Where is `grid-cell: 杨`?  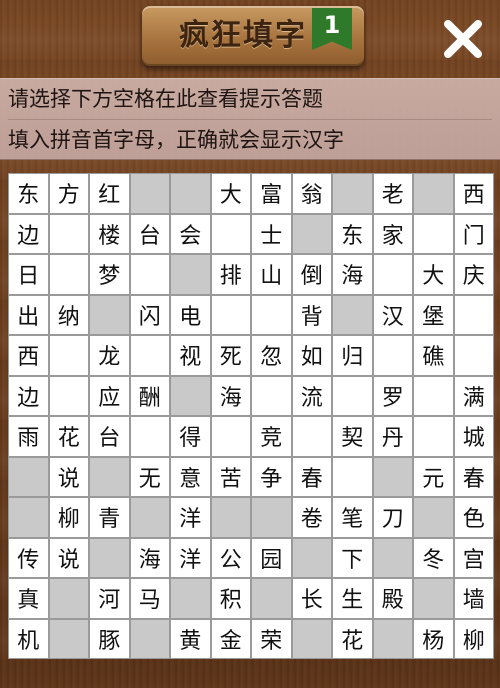
grid-cell: 杨 is located at coordinates (433, 638).